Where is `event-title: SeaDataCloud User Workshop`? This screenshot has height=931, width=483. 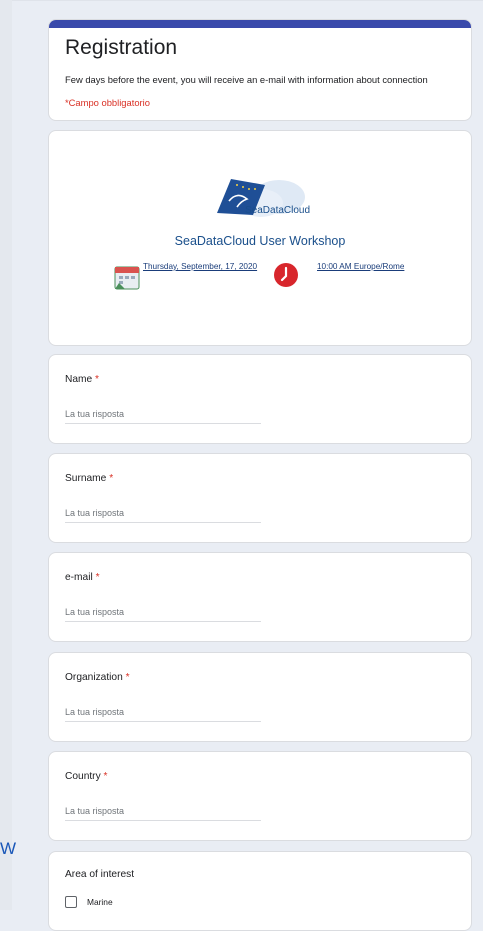 event-title: SeaDataCloud User Workshop is located at coordinates (260, 241).